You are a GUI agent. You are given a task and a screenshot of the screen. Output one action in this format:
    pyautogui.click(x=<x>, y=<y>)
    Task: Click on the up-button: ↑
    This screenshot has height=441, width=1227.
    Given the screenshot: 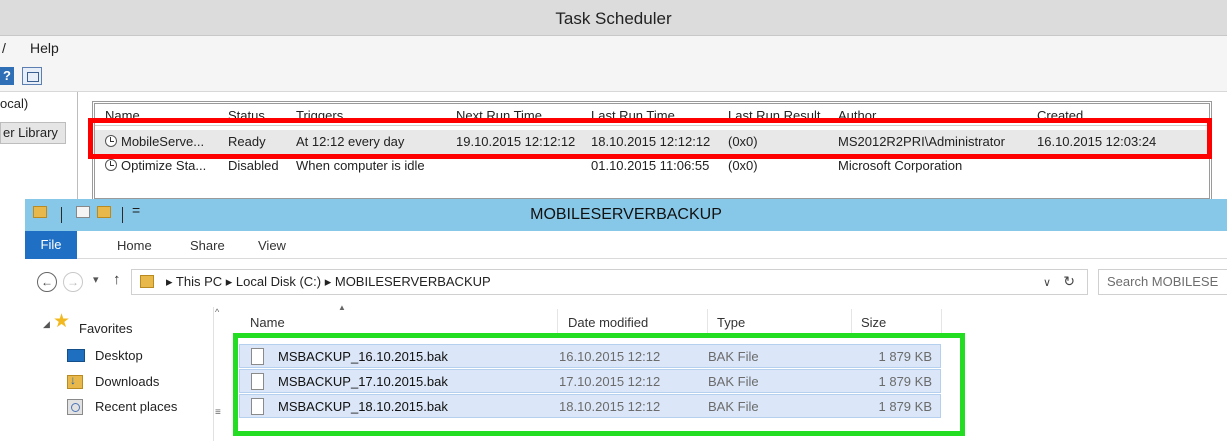 What is the action you would take?
    pyautogui.click(x=117, y=279)
    